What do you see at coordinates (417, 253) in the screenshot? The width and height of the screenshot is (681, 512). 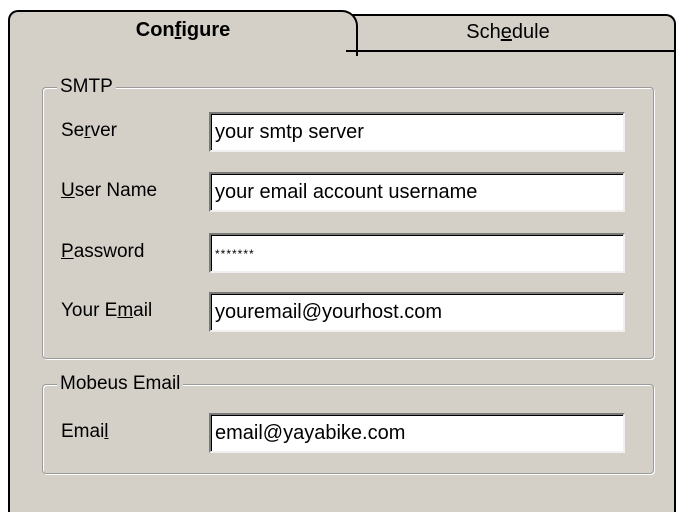 I see `password-input` at bounding box center [417, 253].